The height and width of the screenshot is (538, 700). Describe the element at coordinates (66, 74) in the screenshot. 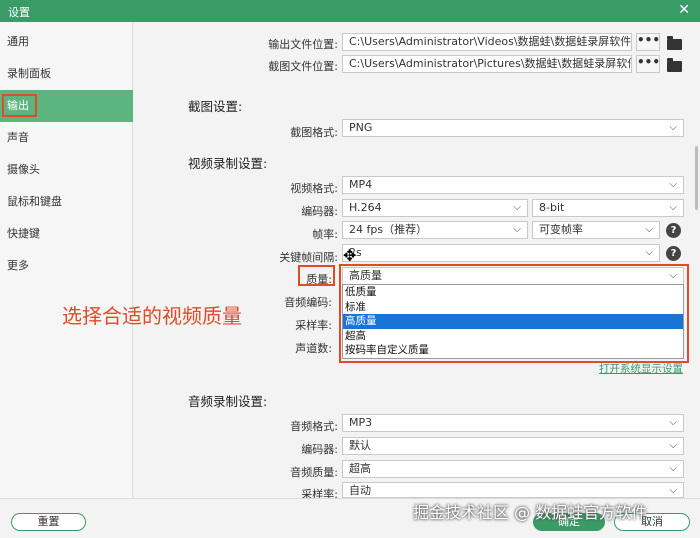

I see `sidebar-item-recording-panel: 录制面板` at that location.